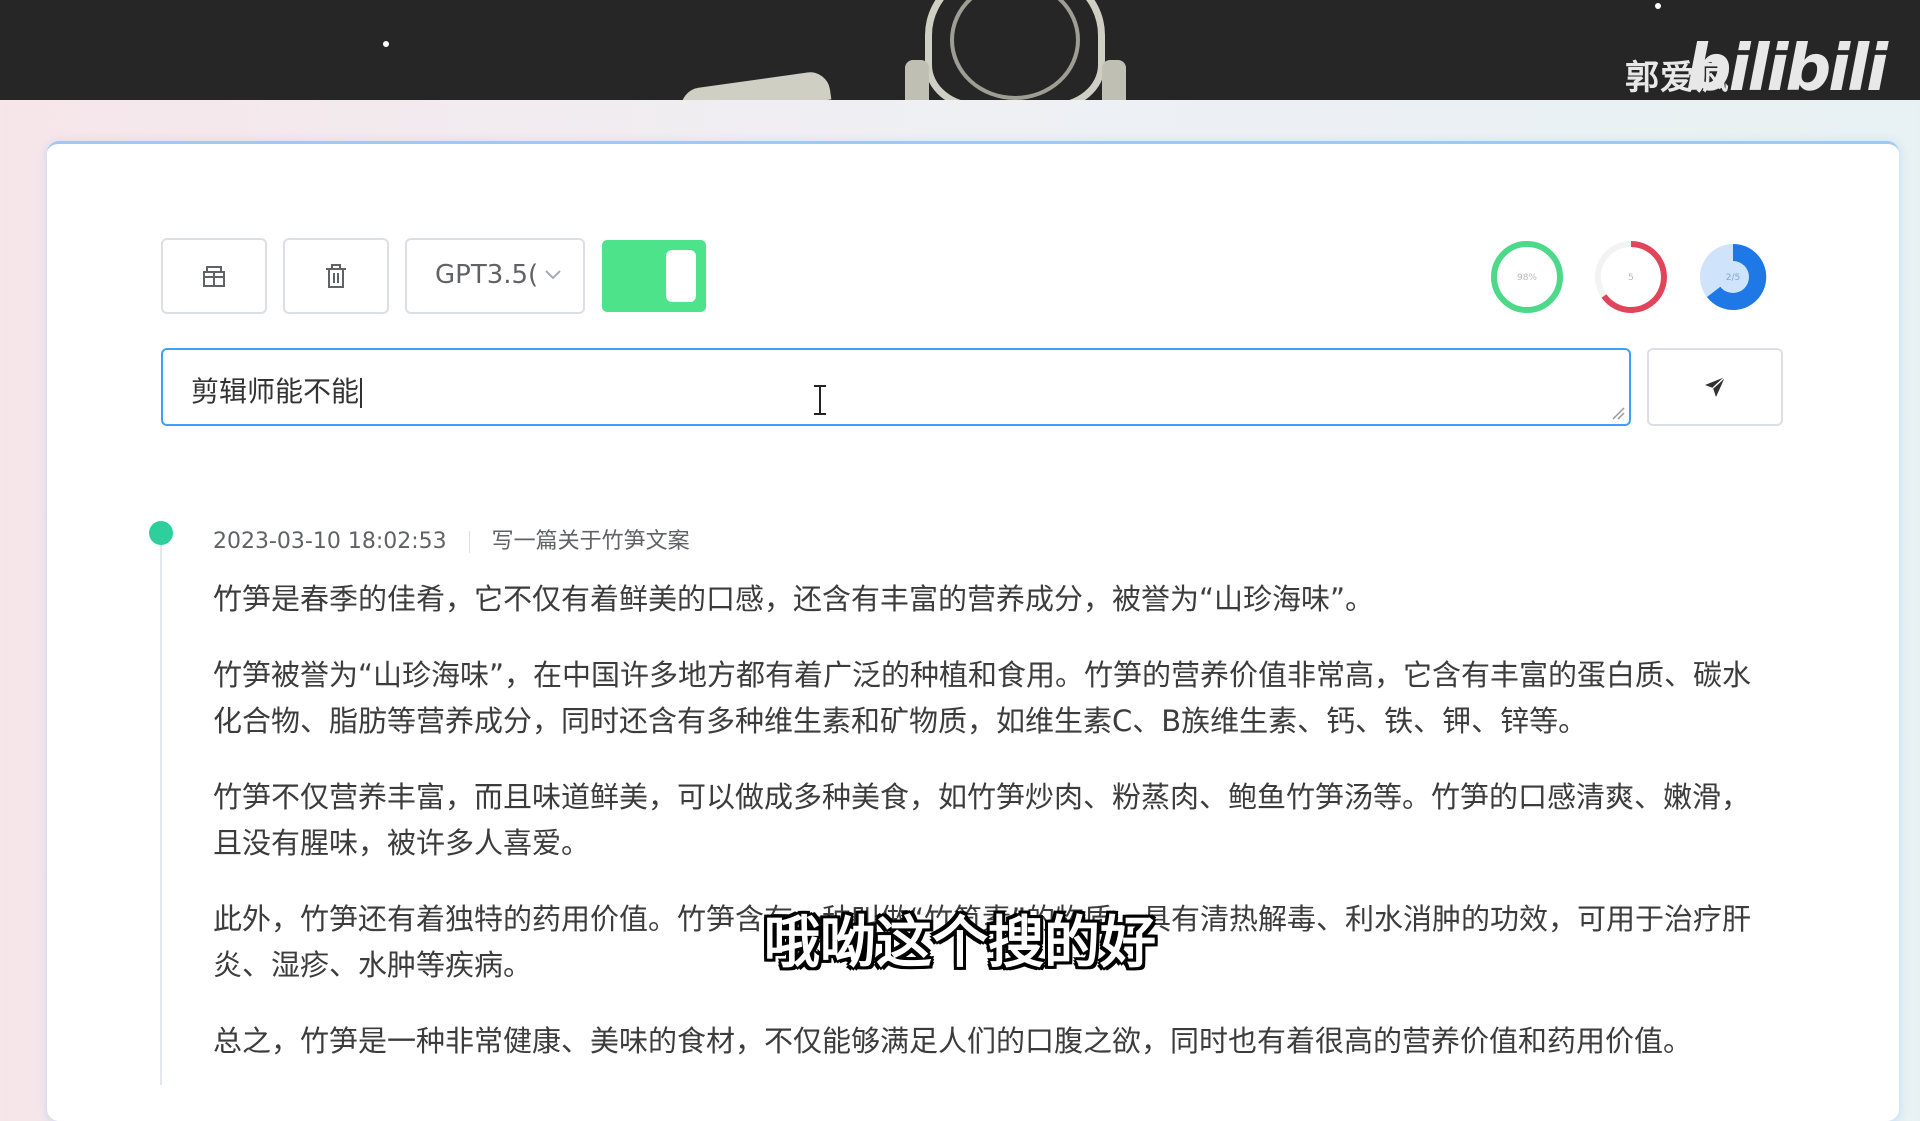 The width and height of the screenshot is (1920, 1121). Describe the element at coordinates (960, 943) in the screenshot. I see `video-subtitle: 哦呦这个搜的好` at that location.